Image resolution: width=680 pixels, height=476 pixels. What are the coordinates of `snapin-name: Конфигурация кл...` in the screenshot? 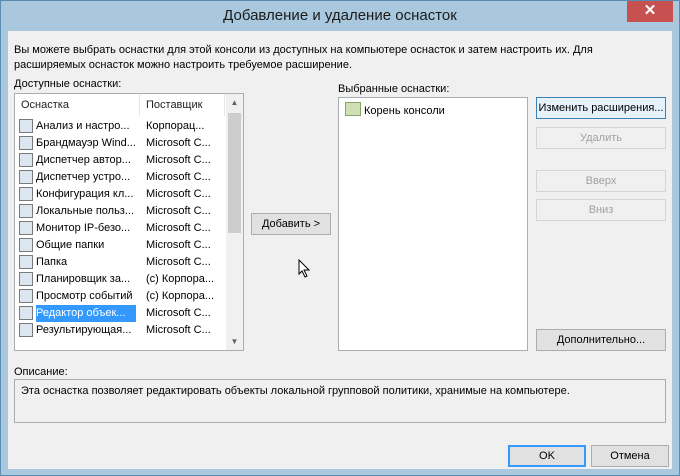 It's located at (85, 194).